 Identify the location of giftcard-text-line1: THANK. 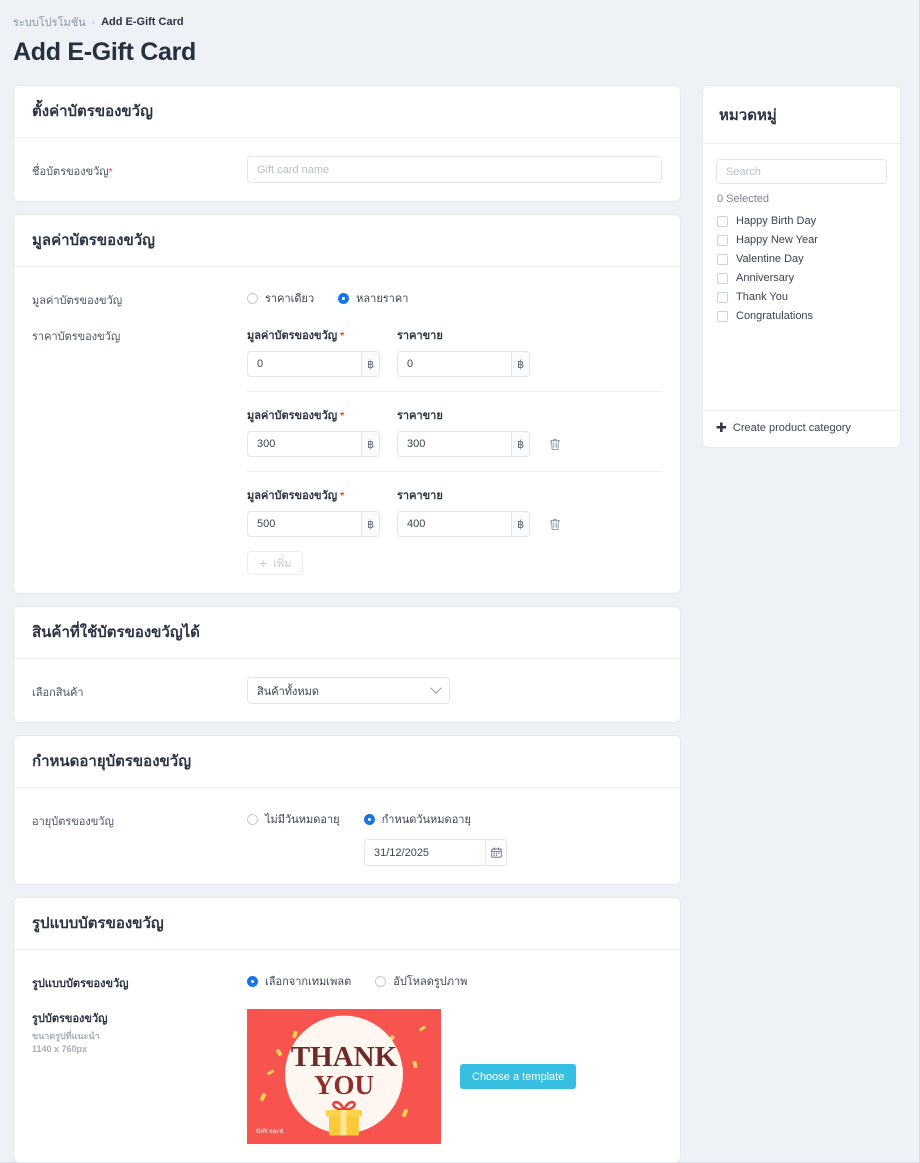
(344, 1057).